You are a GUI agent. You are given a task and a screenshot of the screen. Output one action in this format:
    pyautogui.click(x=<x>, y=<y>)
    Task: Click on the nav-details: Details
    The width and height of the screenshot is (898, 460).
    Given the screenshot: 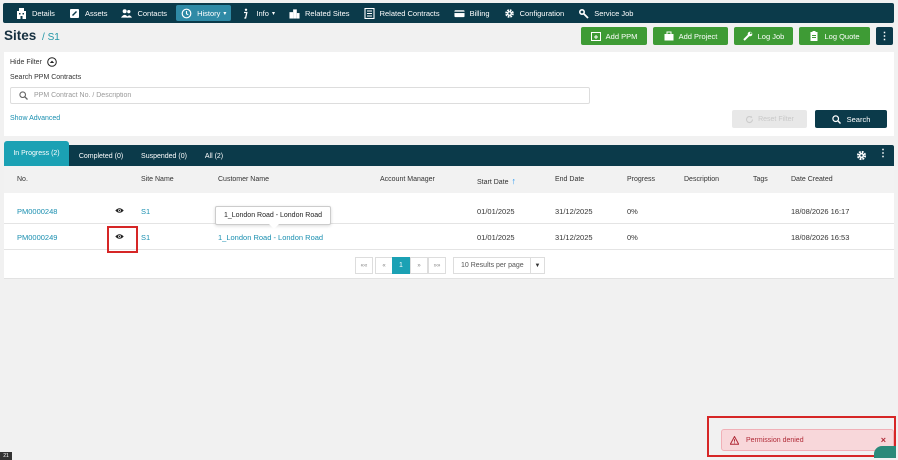 What is the action you would take?
    pyautogui.click(x=35, y=13)
    